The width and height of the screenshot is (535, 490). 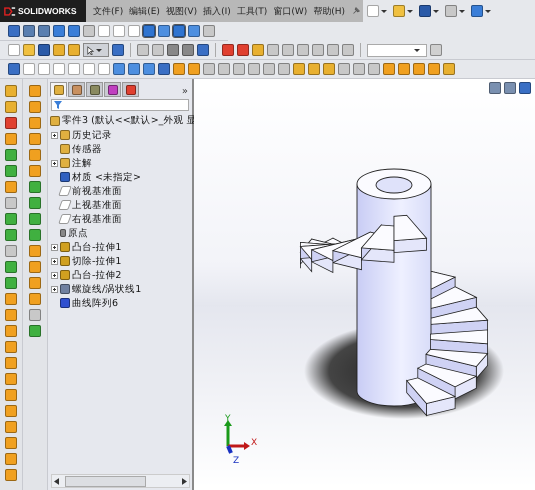 What do you see at coordinates (78, 233) in the screenshot?
I see `tree-item: 原点` at bounding box center [78, 233].